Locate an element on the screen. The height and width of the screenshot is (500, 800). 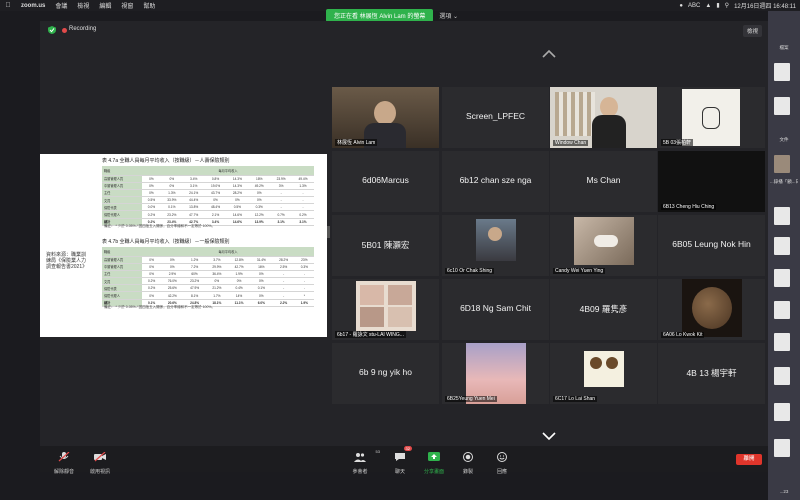
table-row-label: 保險代理人 is located at coordinates (122, 214).